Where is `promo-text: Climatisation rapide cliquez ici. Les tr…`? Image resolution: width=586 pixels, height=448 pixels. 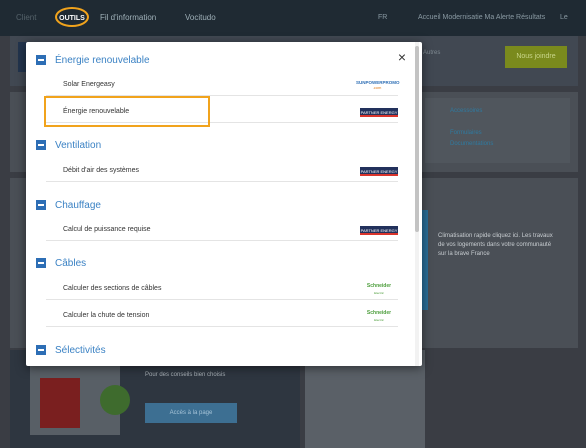 promo-text: Climatisation rapide cliquez ici. Les tr… is located at coordinates (495, 245).